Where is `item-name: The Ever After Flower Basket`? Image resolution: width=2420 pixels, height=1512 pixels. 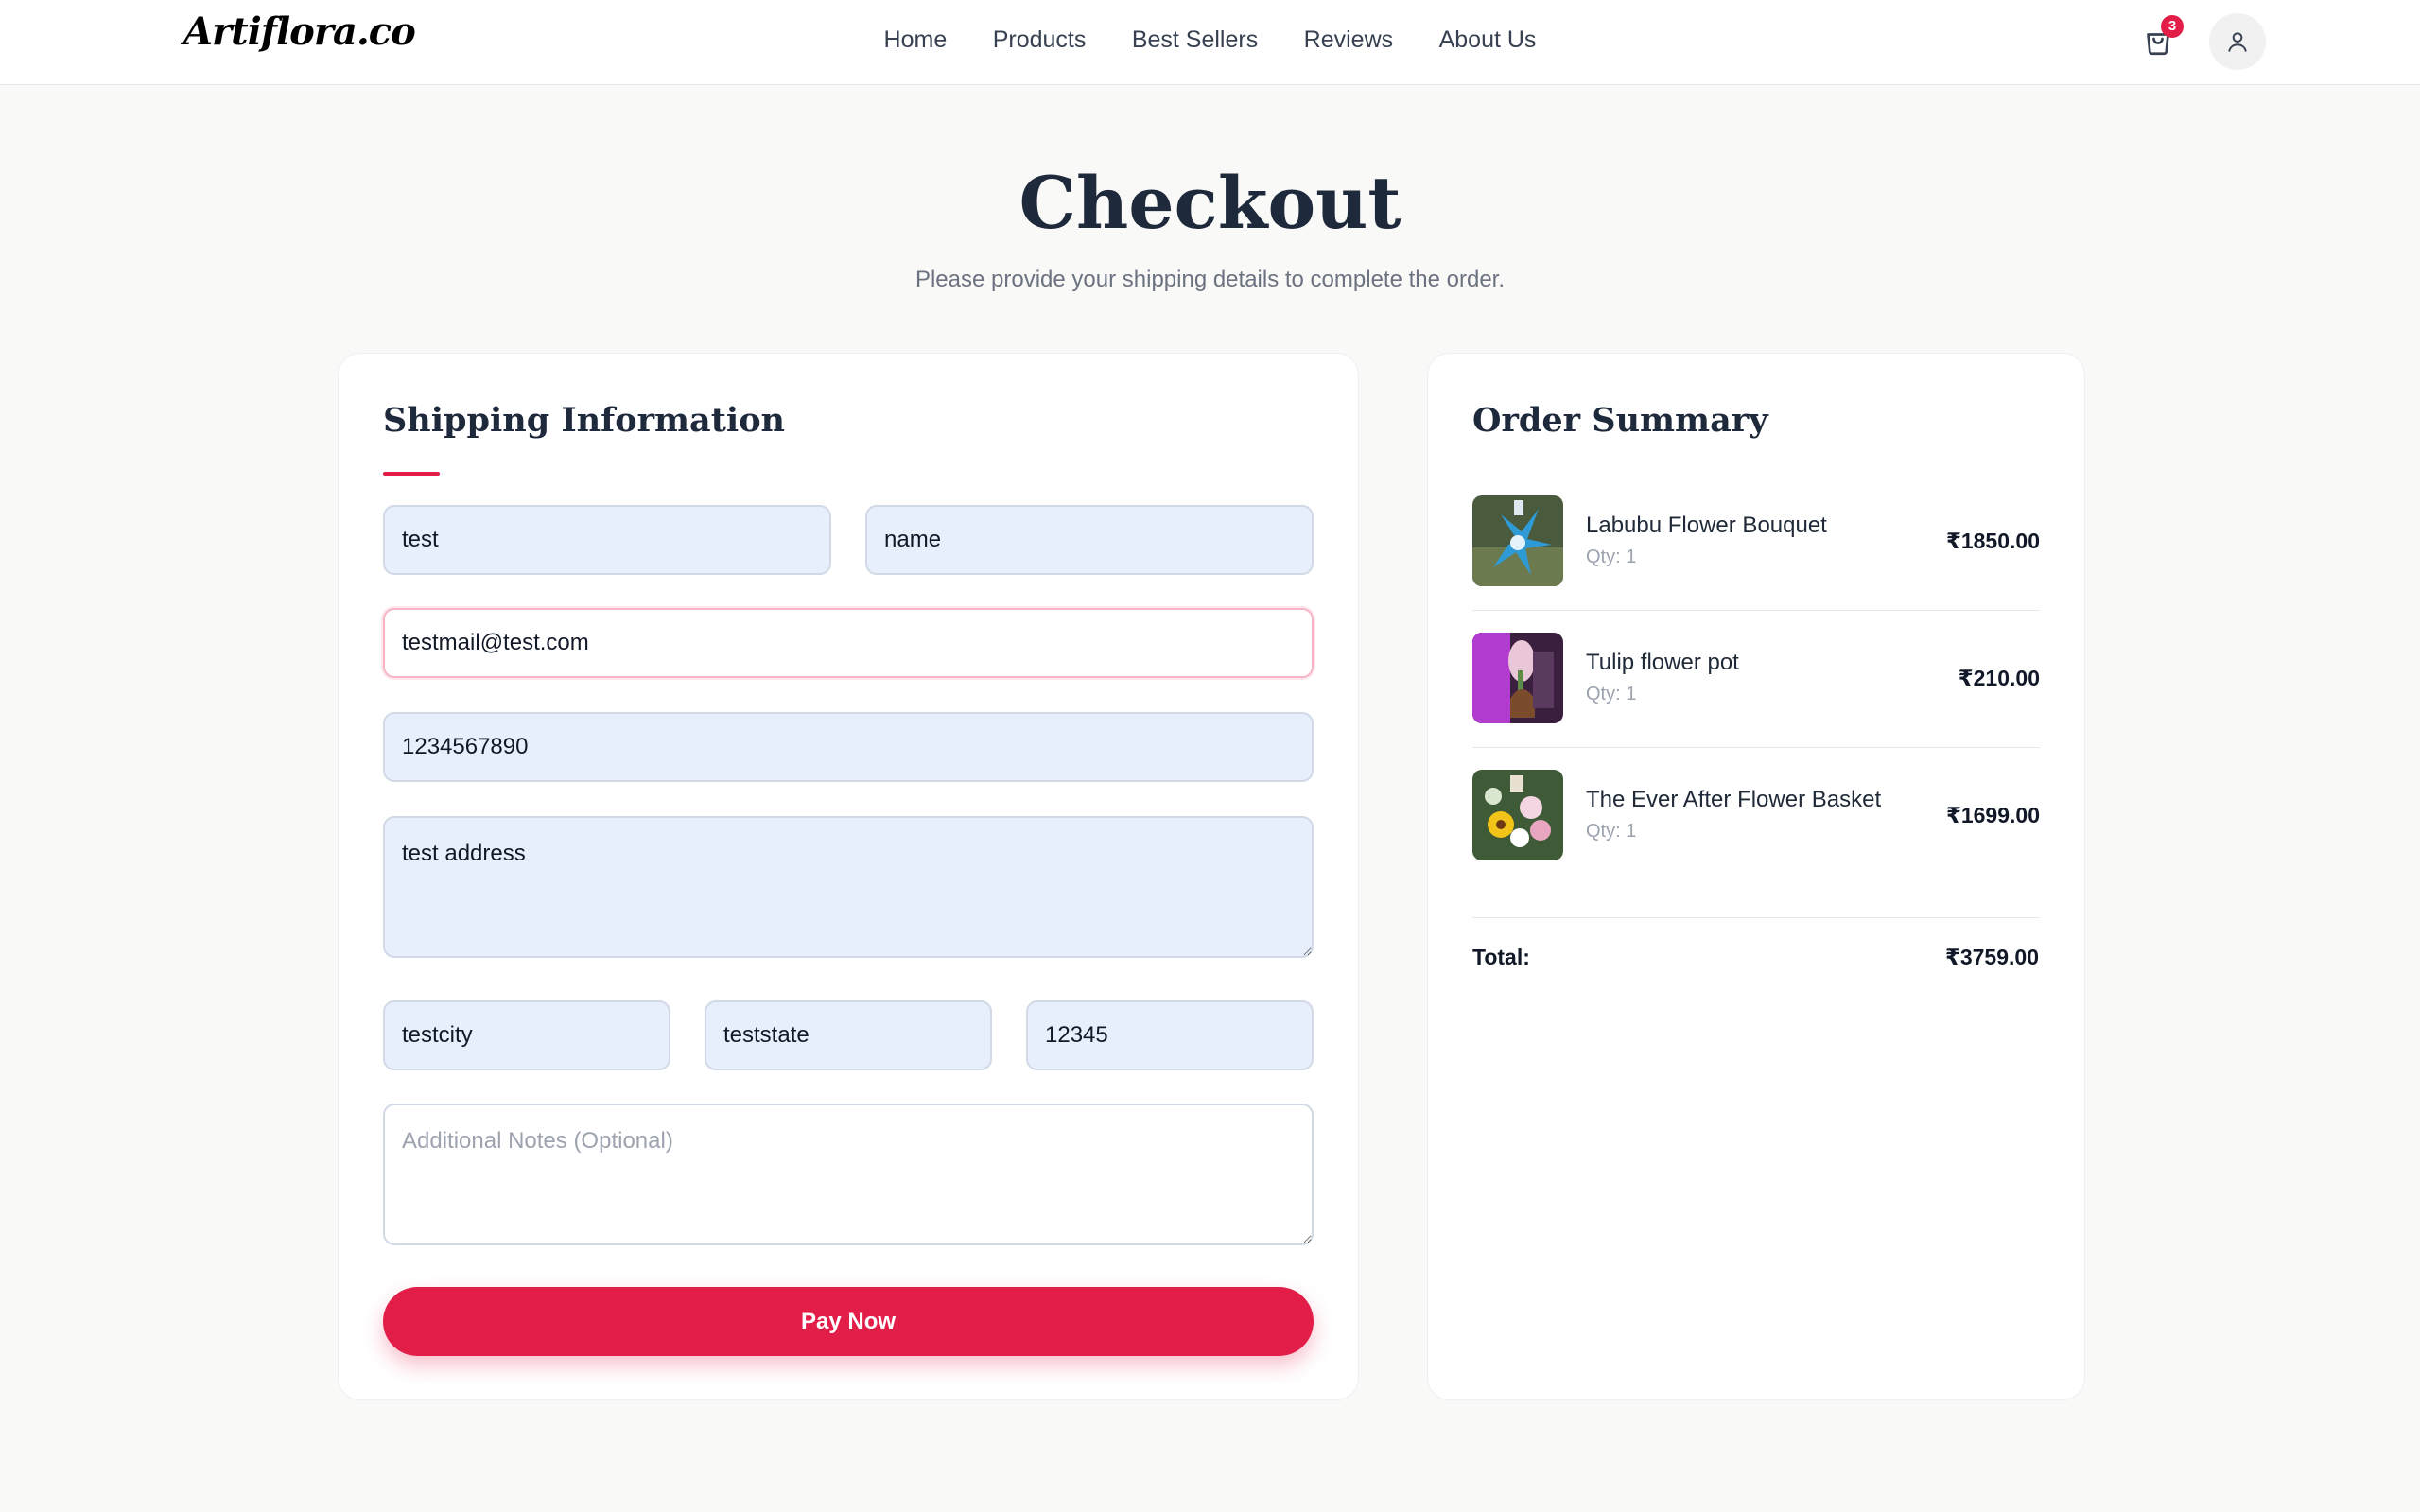
item-name: The Ever After Flower Basket is located at coordinates (1734, 800).